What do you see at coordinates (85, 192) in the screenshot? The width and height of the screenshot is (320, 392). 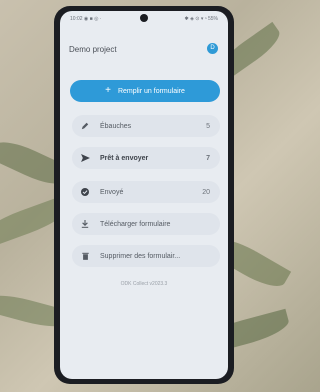 I see `check-circle-icon` at bounding box center [85, 192].